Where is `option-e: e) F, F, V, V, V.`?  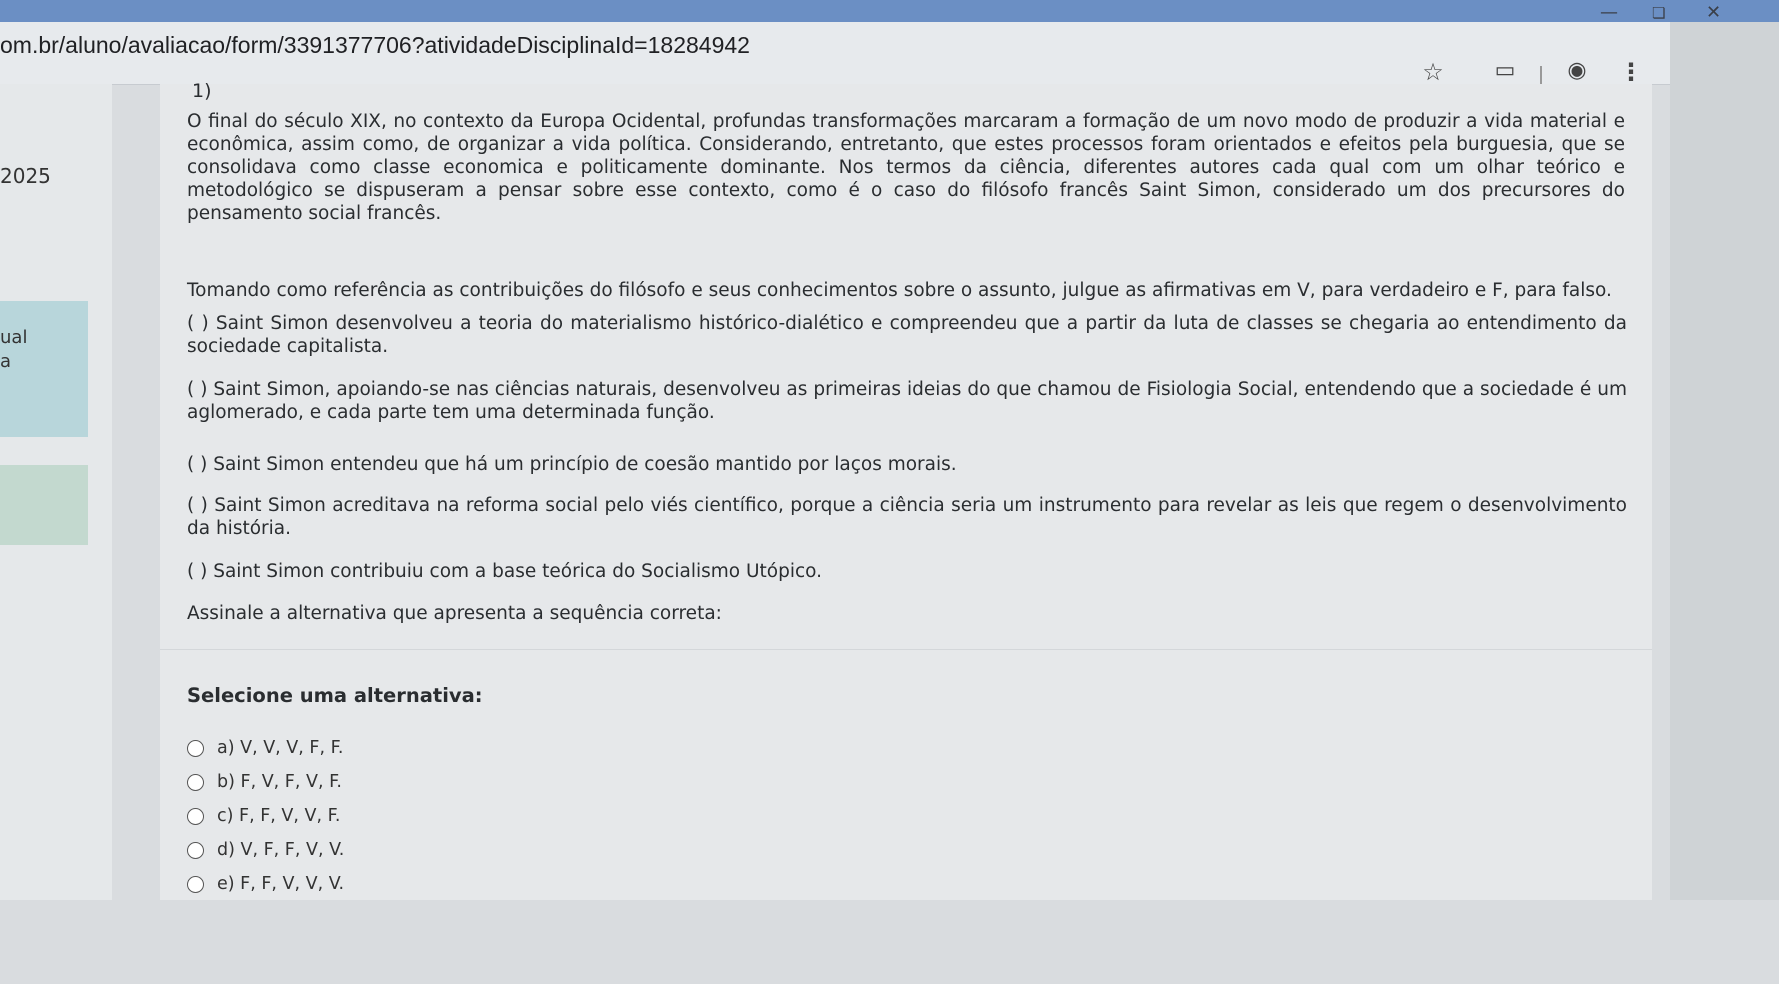
option-e: e) F, F, V, V, V. is located at coordinates (265, 884).